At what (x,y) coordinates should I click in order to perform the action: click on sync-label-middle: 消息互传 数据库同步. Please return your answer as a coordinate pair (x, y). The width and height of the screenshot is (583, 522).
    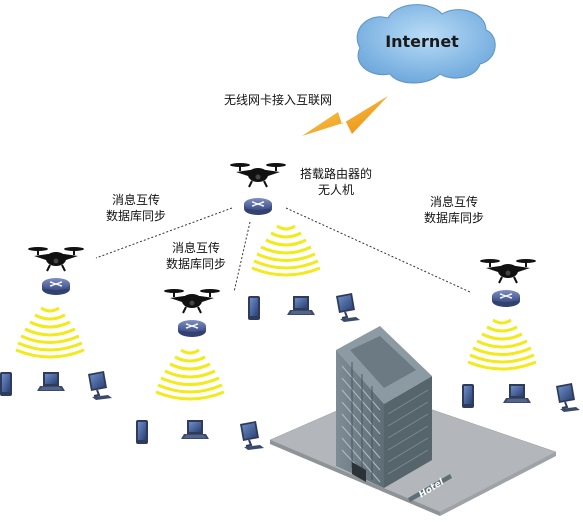
    Looking at the image, I should click on (196, 256).